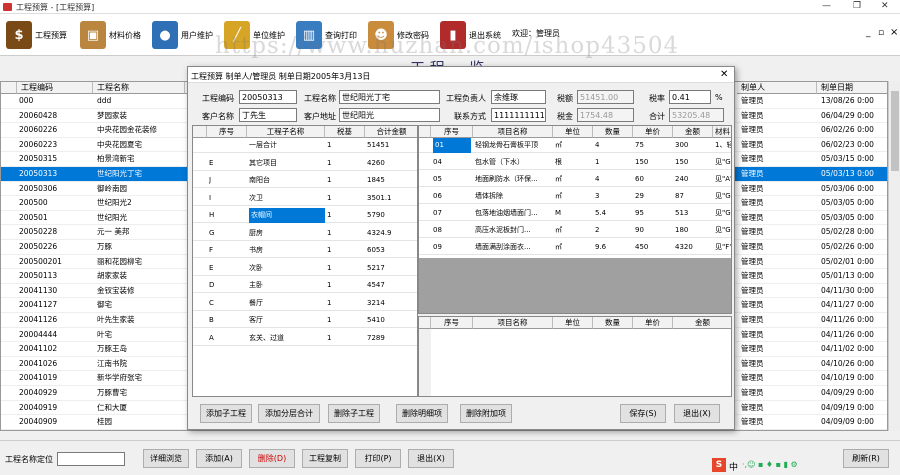 This screenshot has width=900, height=475. What do you see at coordinates (575, 145) in the screenshot?
I see `item-row: 01 轻钢龙骨石膏板平顶 ㎡ 4 75 300 1、轻` at bounding box center [575, 145].